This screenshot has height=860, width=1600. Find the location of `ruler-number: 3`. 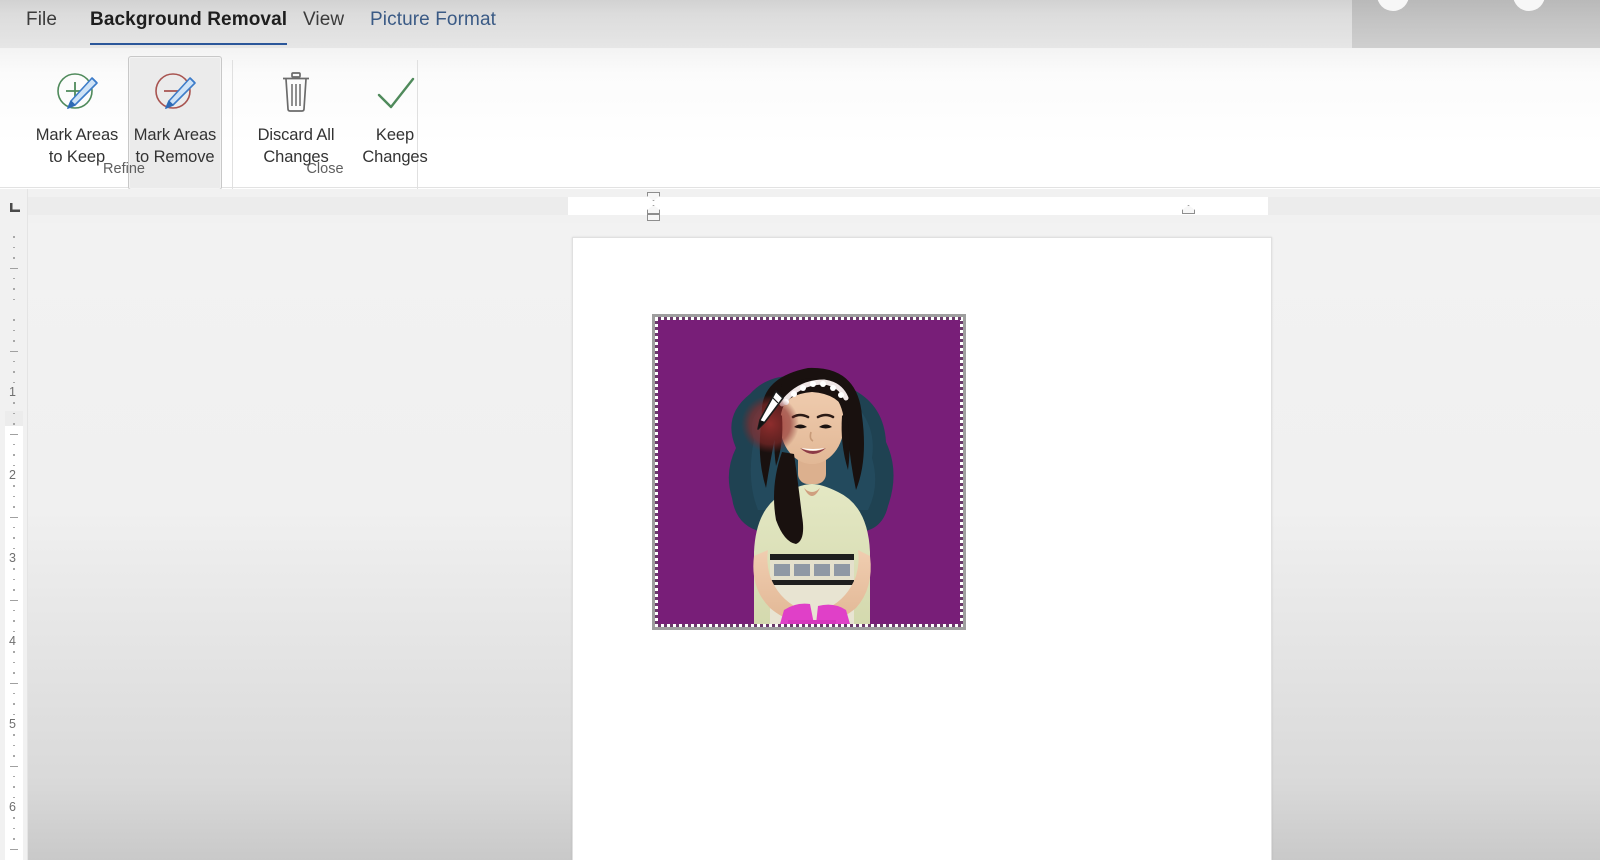

ruler-number: 3 is located at coordinates (12, 558).